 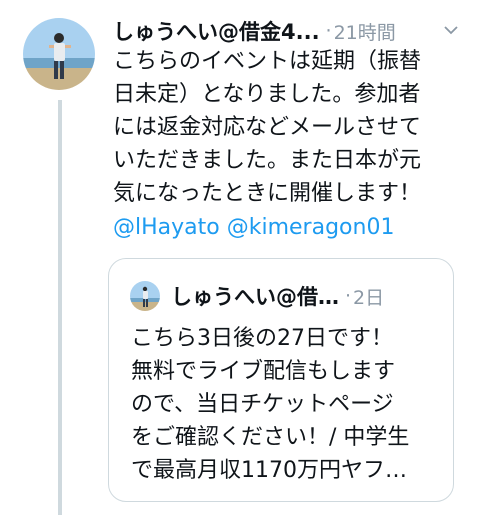 I want to click on quoted-text-line: 無料でライブ配信もします, so click(x=263, y=371).